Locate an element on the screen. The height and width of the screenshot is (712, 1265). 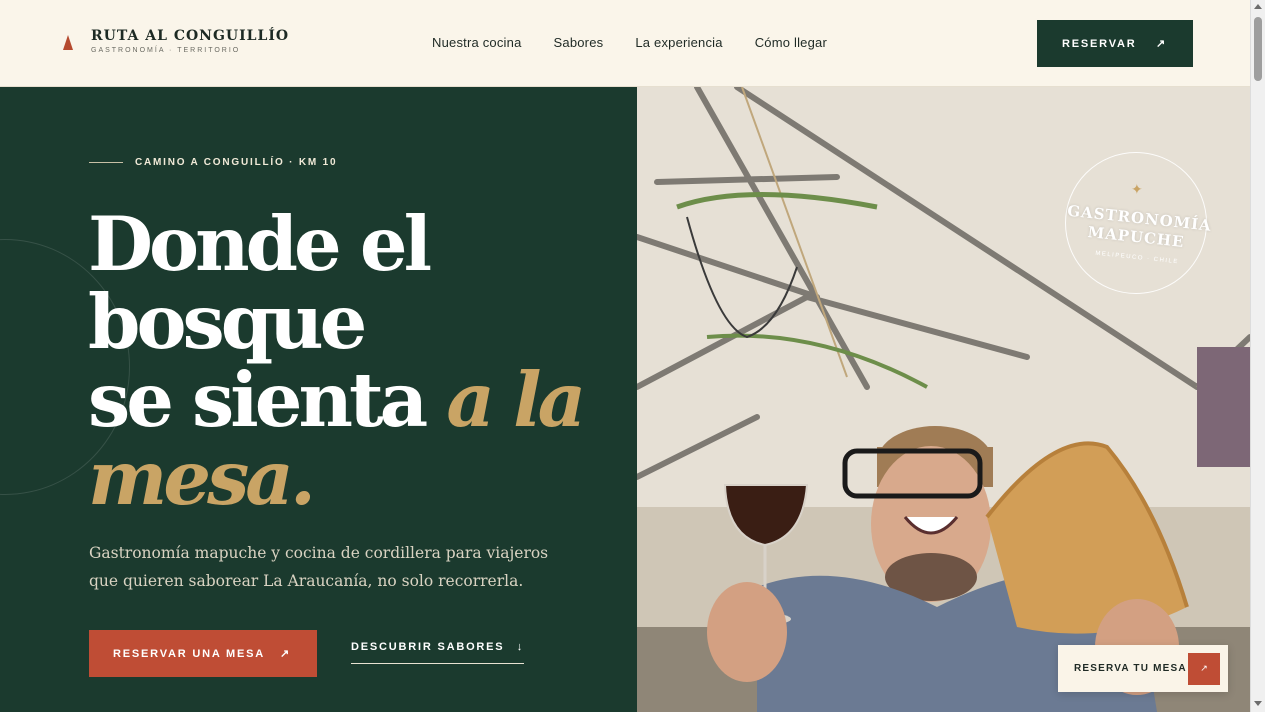
reserve-button: RESERVAR ↗ is located at coordinates (1115, 43).